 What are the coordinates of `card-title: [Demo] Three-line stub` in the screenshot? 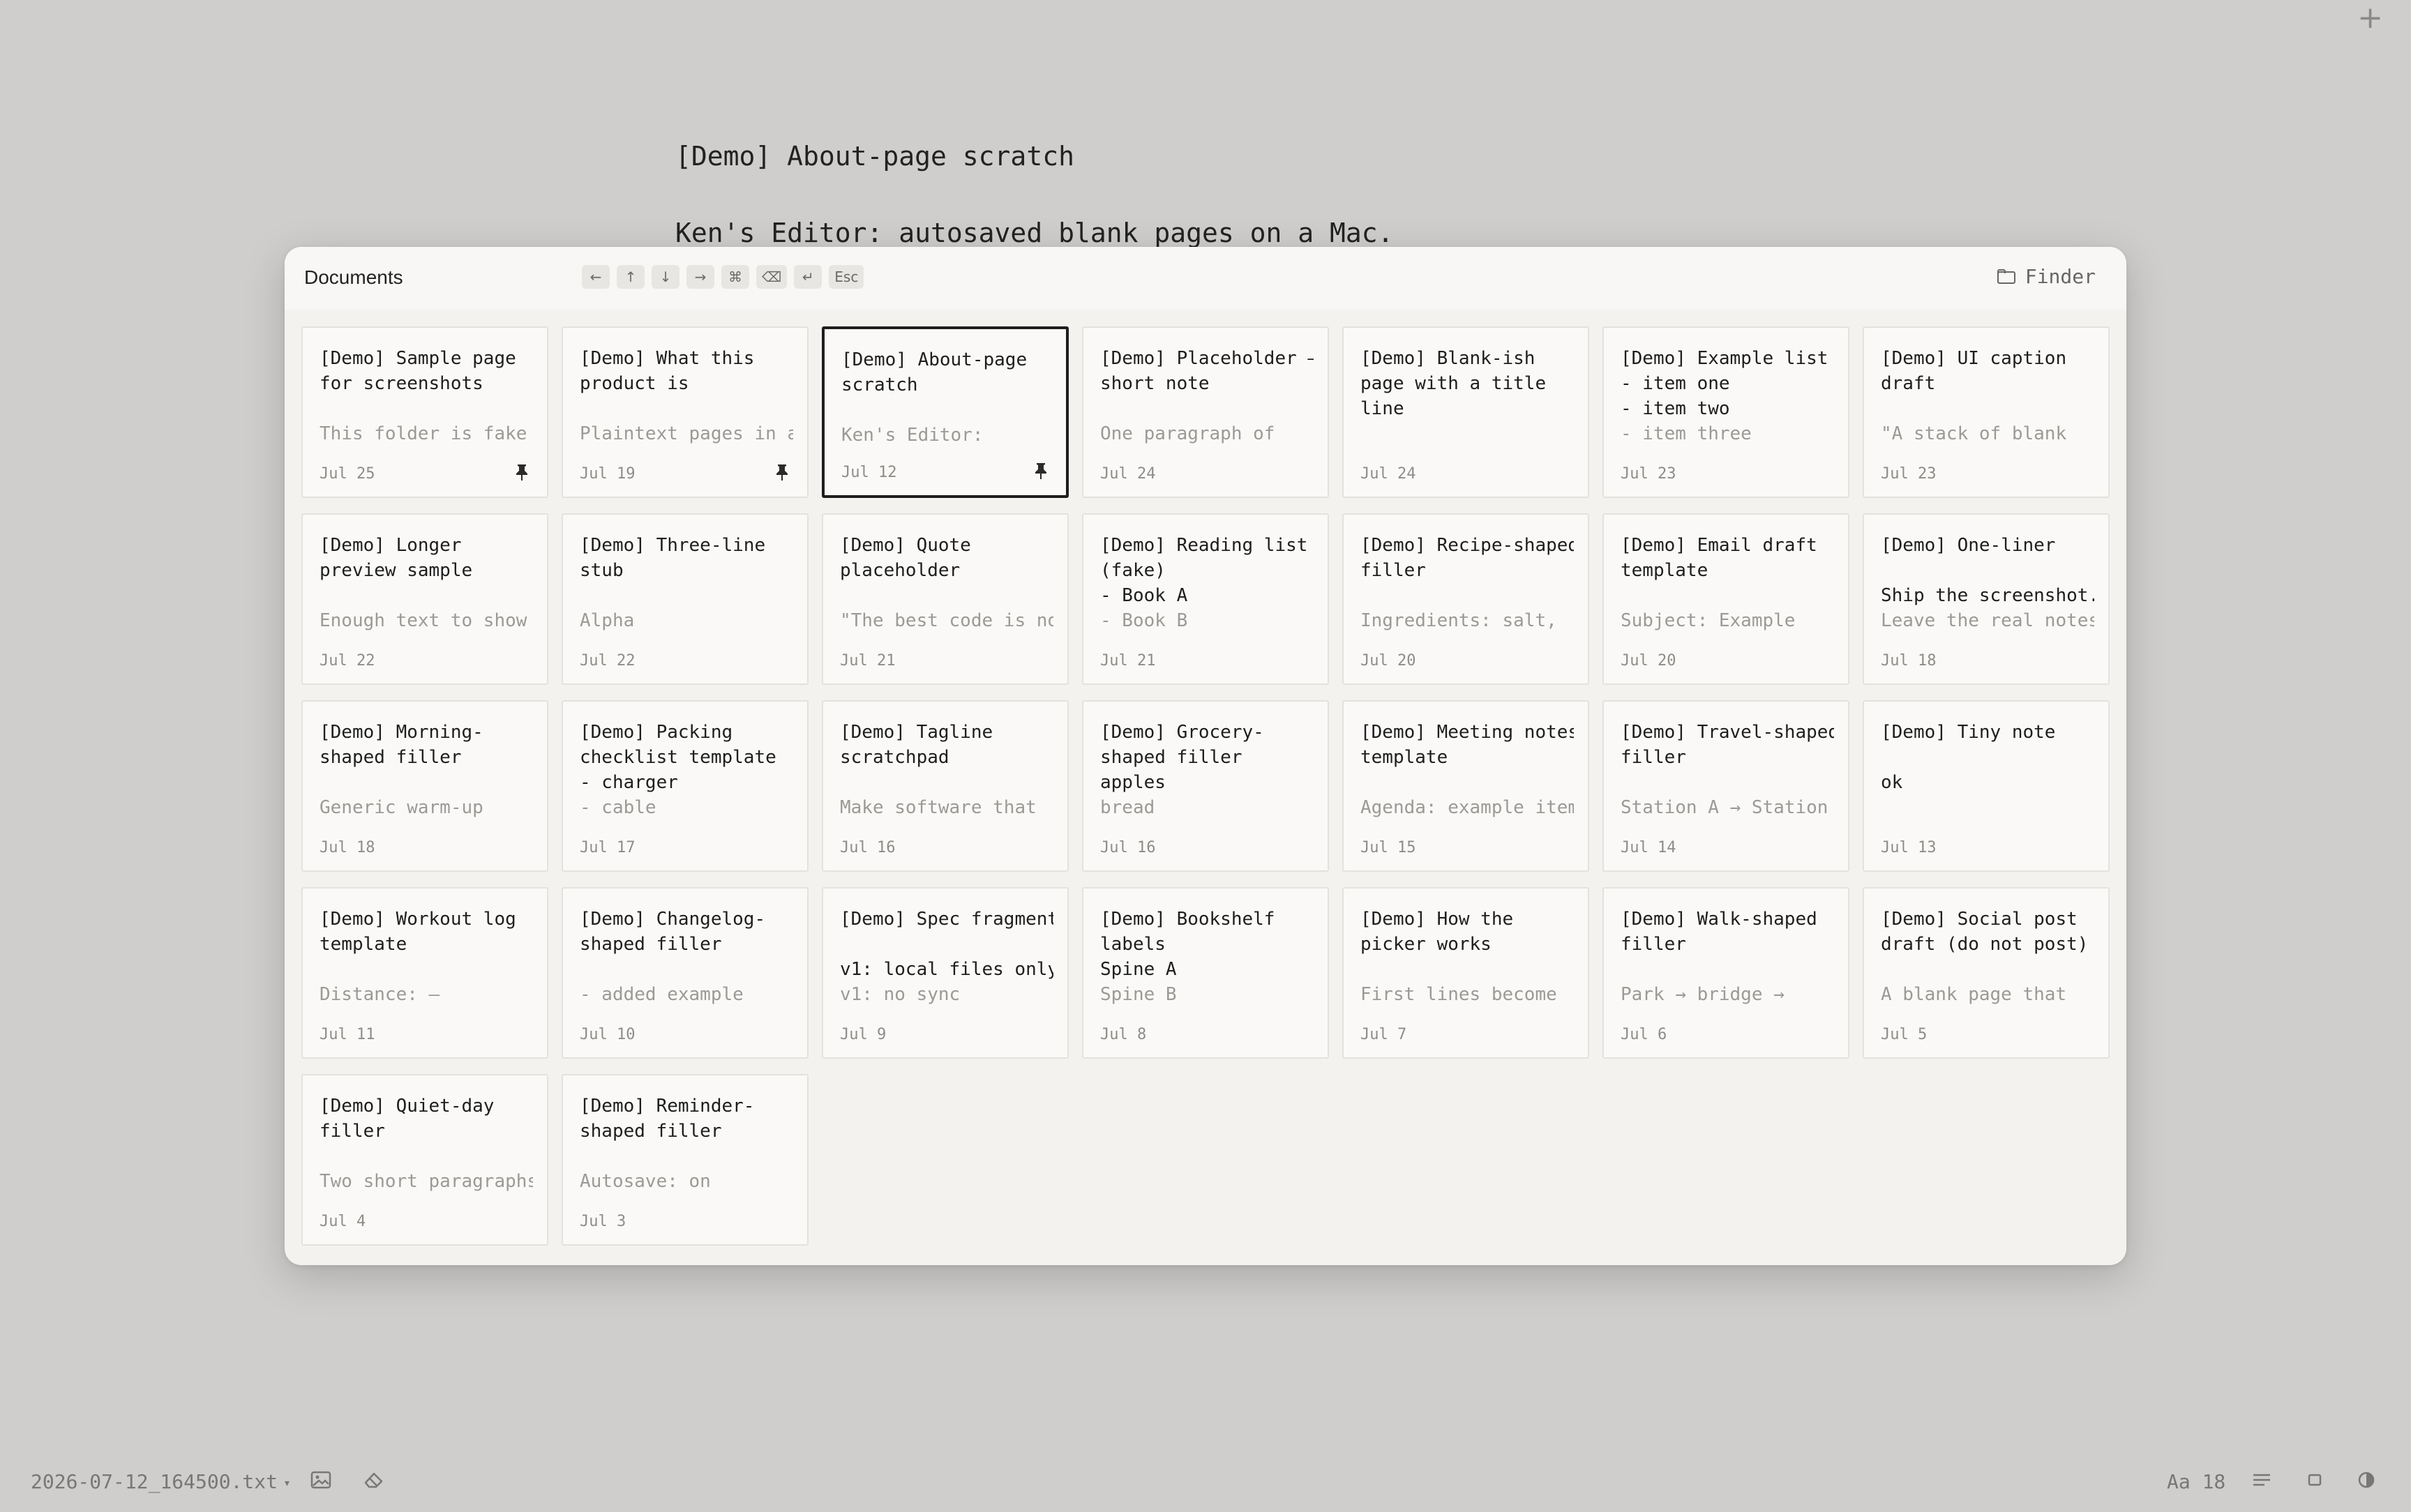 It's located at (673, 558).